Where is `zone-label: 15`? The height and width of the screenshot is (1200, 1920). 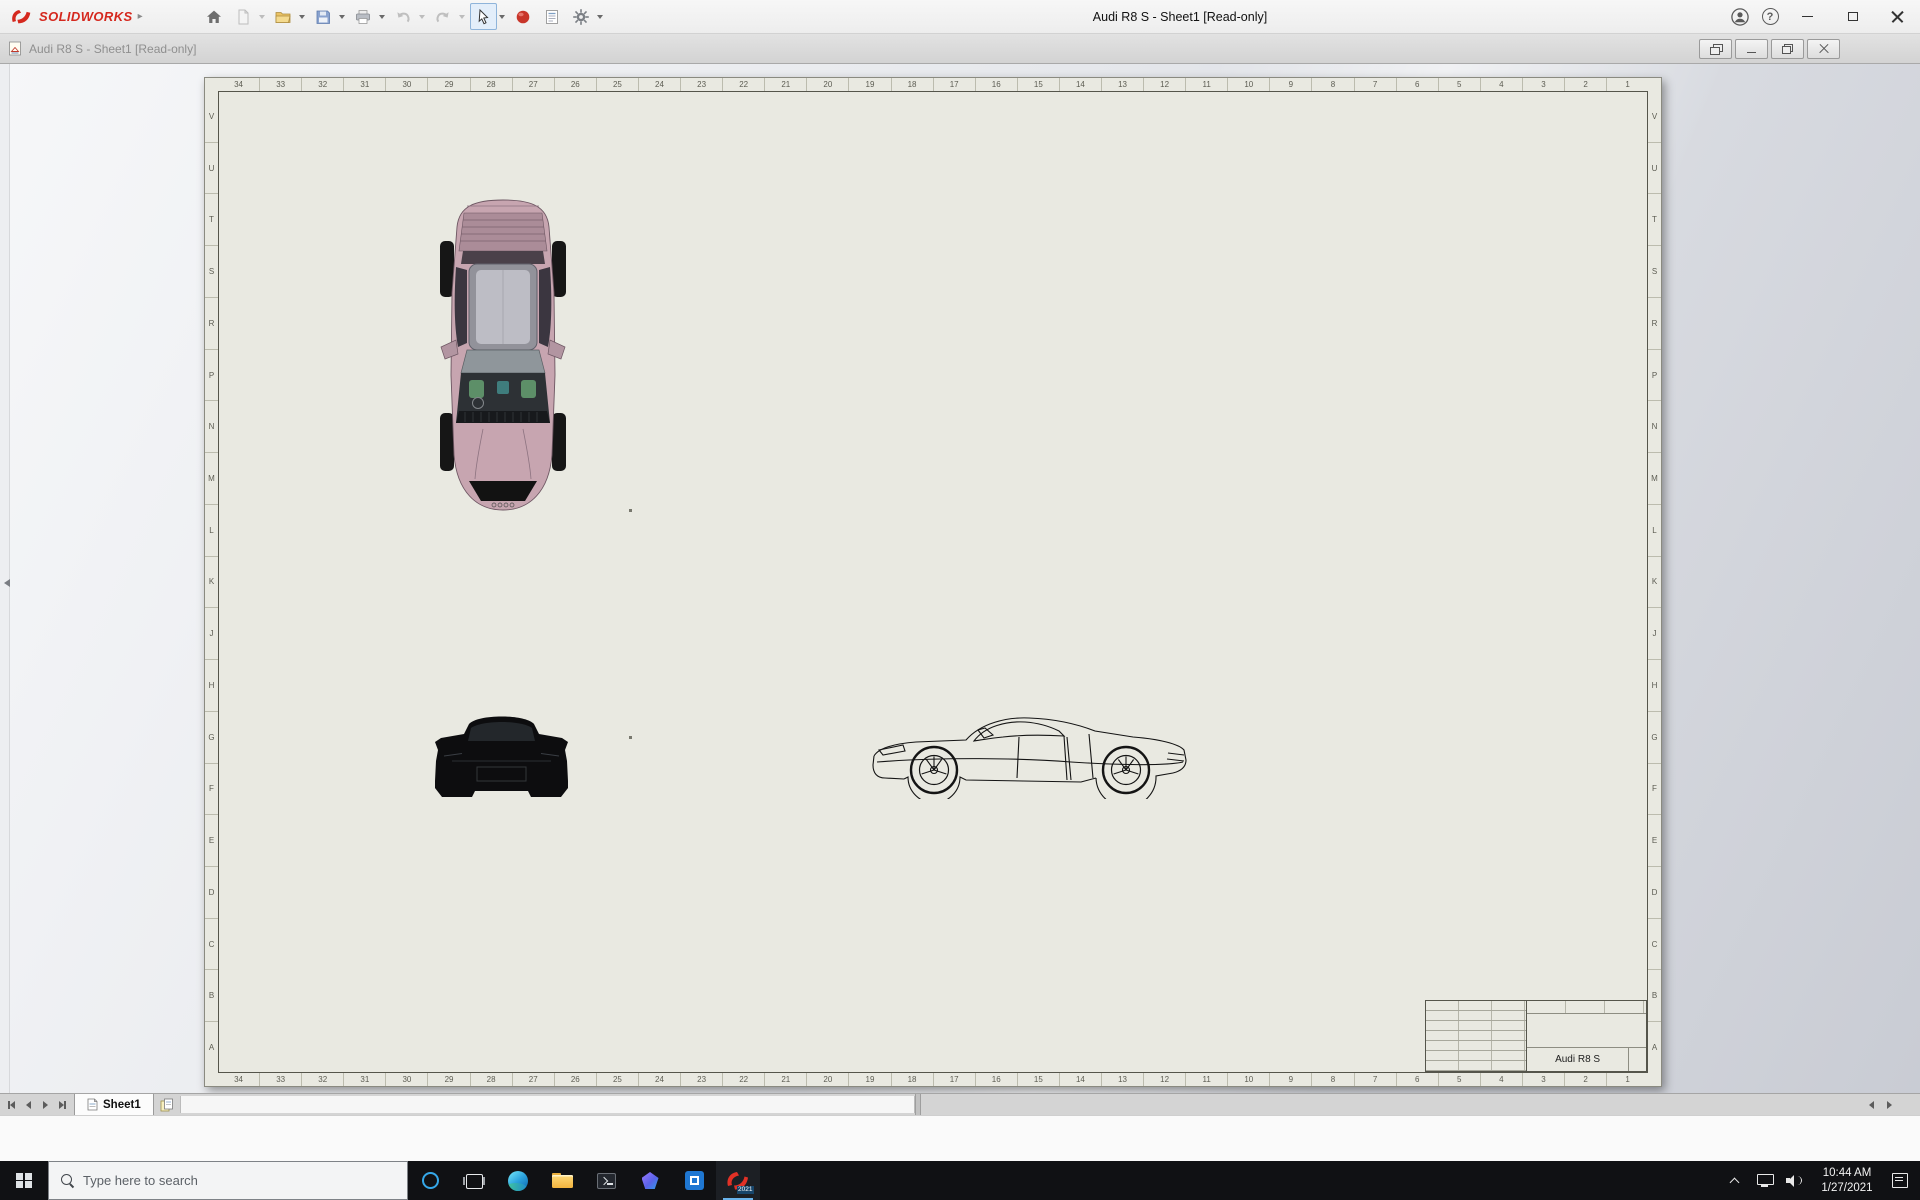
zone-label: 15 is located at coordinates (1037, 84).